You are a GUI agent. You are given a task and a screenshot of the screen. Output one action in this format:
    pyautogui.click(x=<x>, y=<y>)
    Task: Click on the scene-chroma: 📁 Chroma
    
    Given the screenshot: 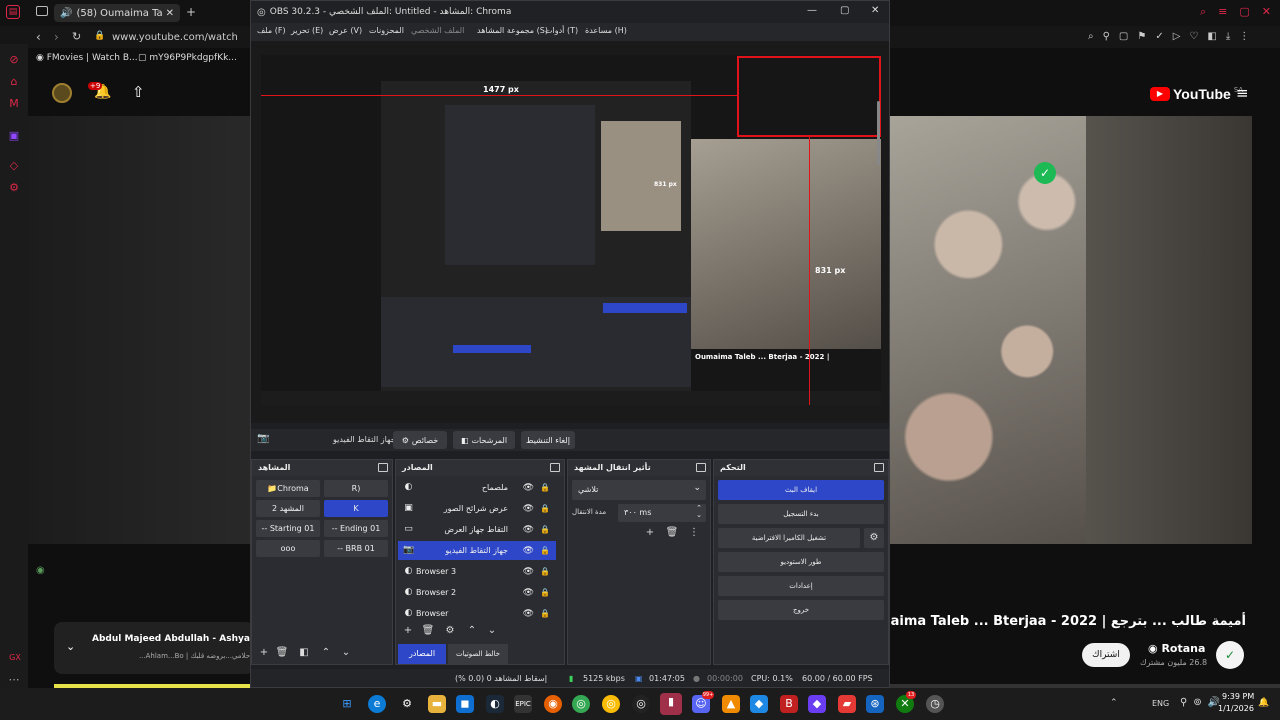 What is the action you would take?
    pyautogui.click(x=288, y=488)
    